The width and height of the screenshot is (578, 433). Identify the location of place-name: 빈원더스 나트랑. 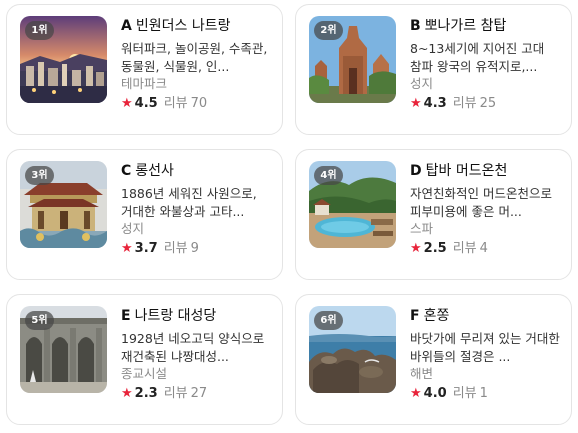
(183, 26).